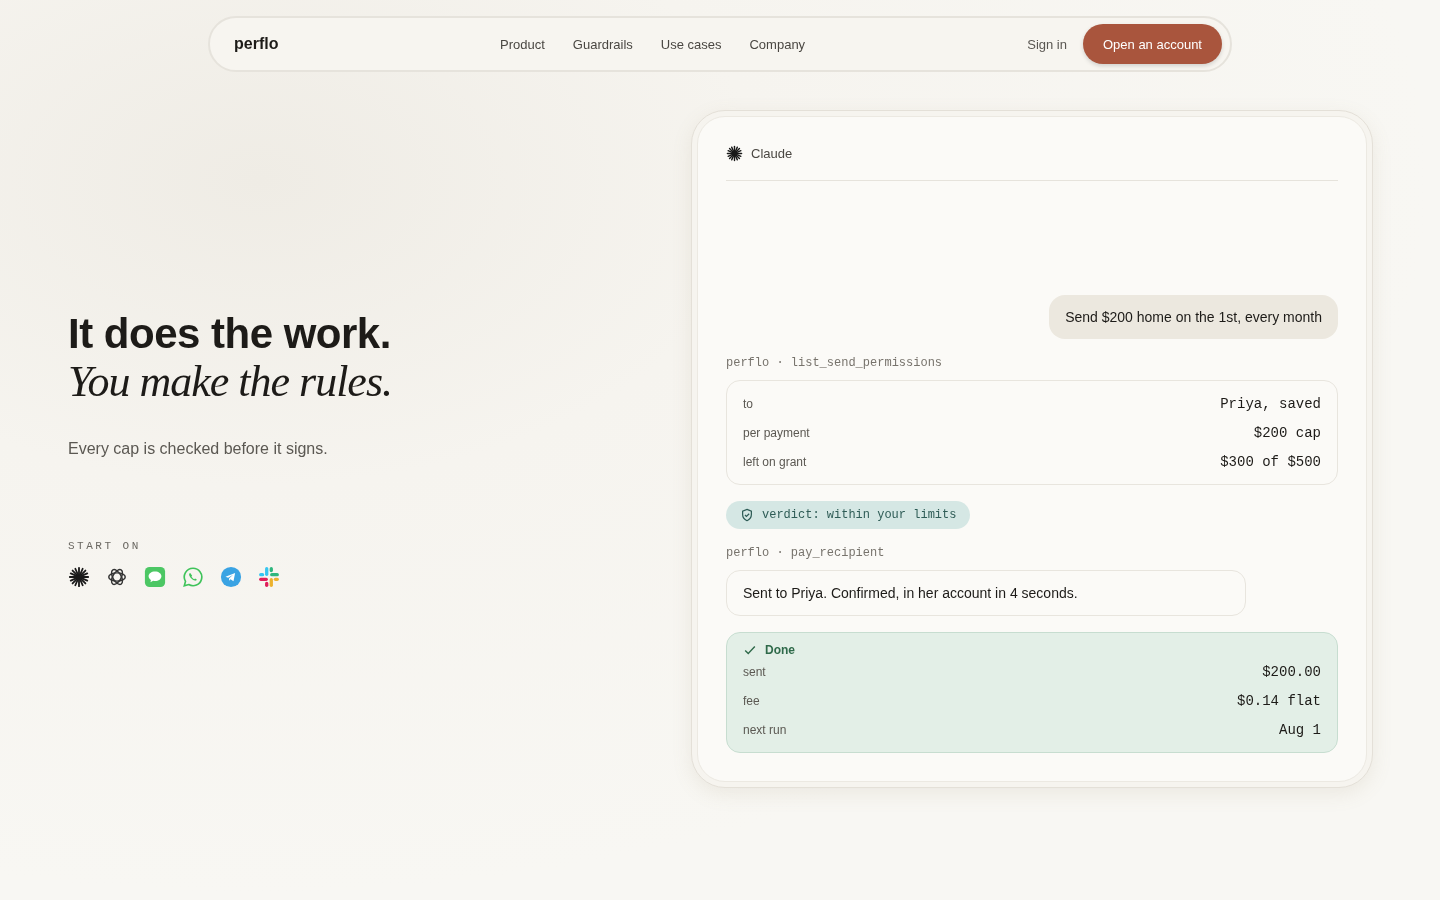 The height and width of the screenshot is (900, 1440). Describe the element at coordinates (750, 650) in the screenshot. I see `check-icon` at that location.